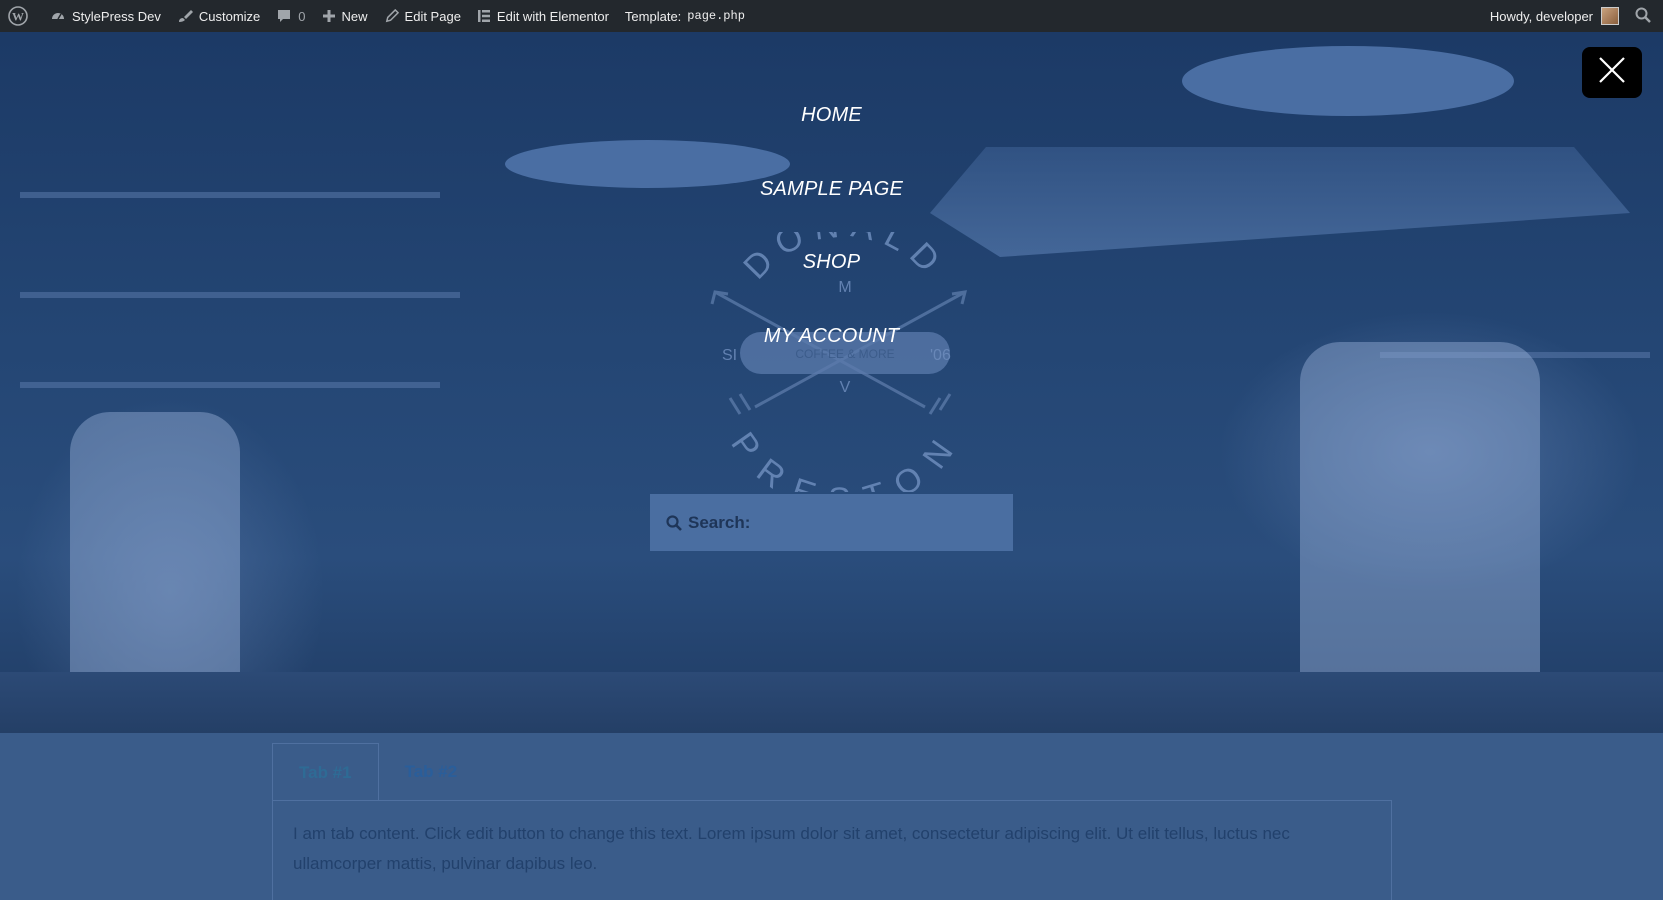 Image resolution: width=1663 pixels, height=900 pixels. I want to click on site-name-label: StylePress Dev, so click(116, 16).